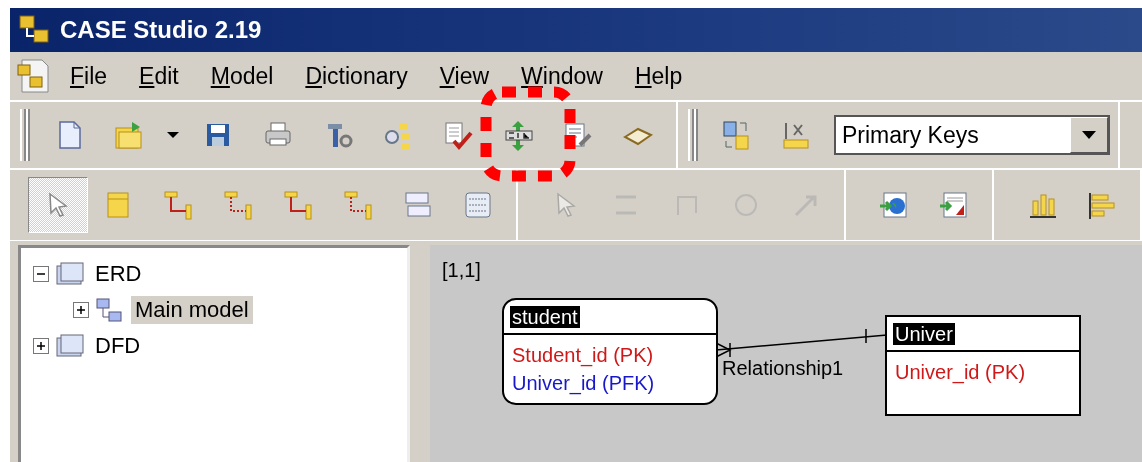  What do you see at coordinates (58, 205) in the screenshot?
I see `toolbar-button` at bounding box center [58, 205].